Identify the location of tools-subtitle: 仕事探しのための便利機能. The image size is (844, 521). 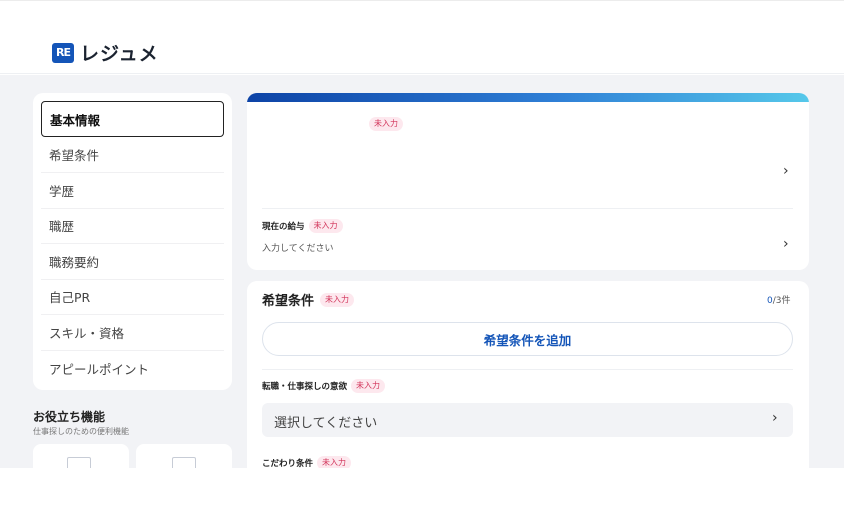
(81, 431).